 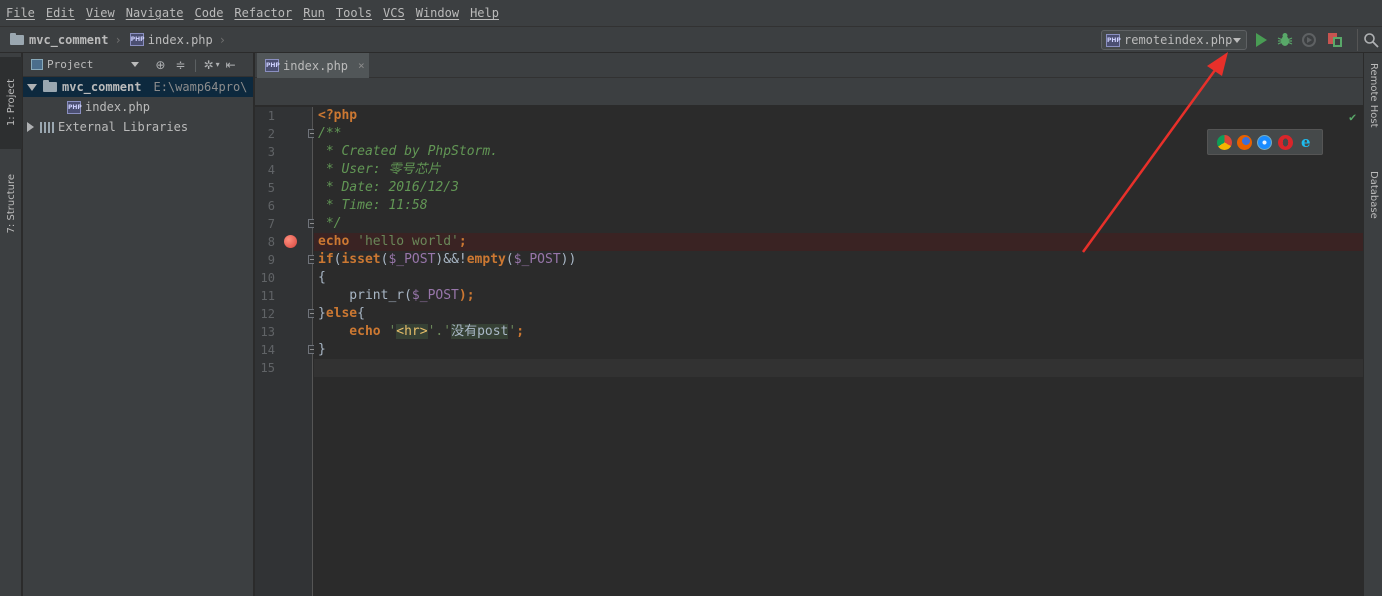 I want to click on tool-tab-structure-label: 7: Structure, so click(x=11, y=204).